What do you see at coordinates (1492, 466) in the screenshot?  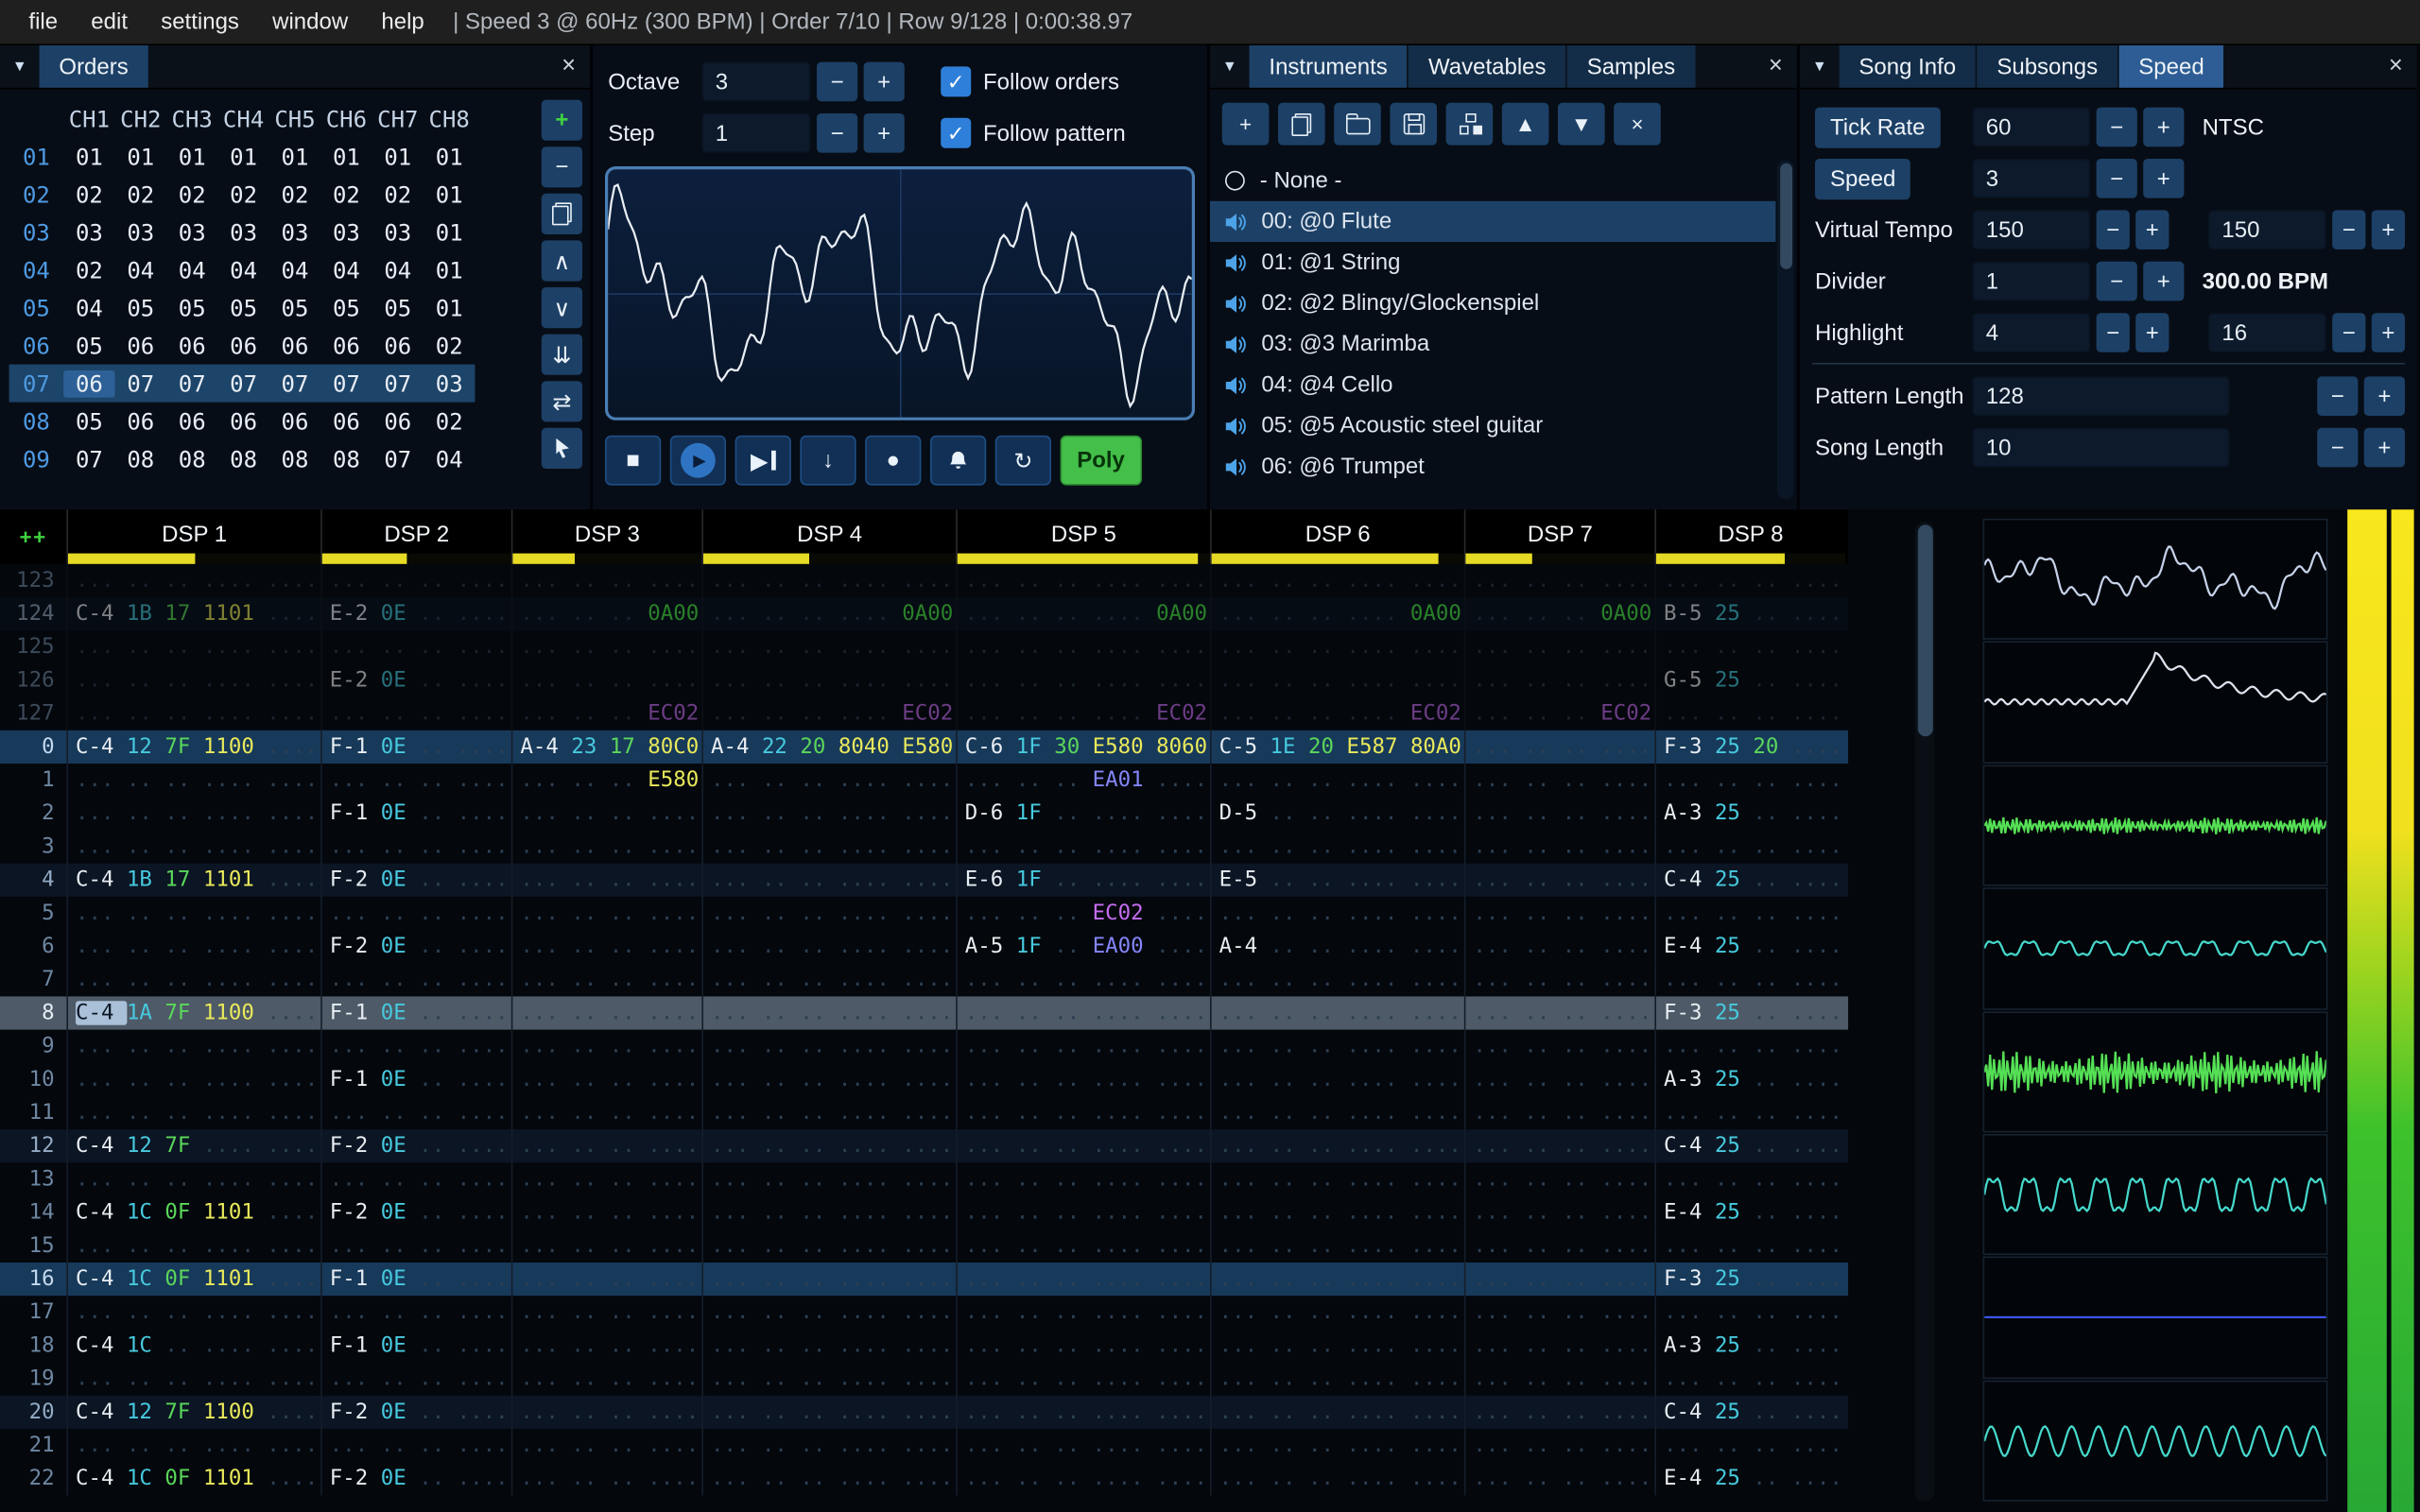 I see `instrument-item: 06: @6 Trumpet` at bounding box center [1492, 466].